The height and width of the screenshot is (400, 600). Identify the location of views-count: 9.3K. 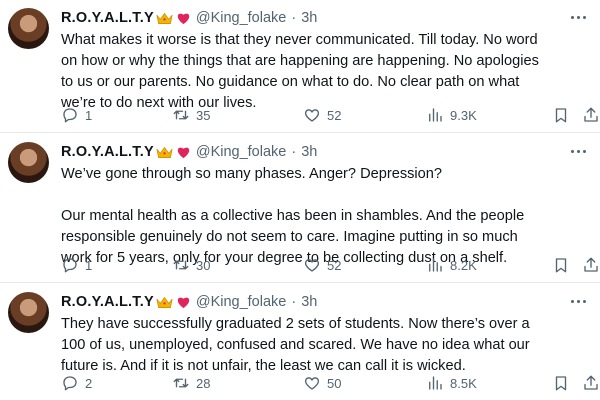
(463, 115).